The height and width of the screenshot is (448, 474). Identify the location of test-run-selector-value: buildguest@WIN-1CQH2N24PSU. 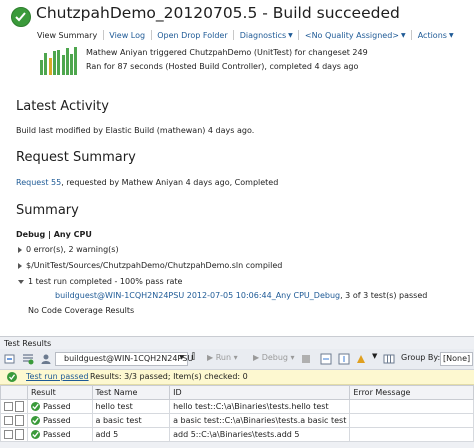
(129, 358).